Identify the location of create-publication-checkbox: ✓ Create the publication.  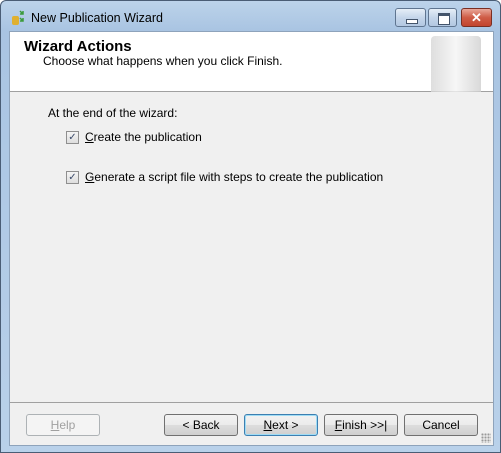
(134, 137).